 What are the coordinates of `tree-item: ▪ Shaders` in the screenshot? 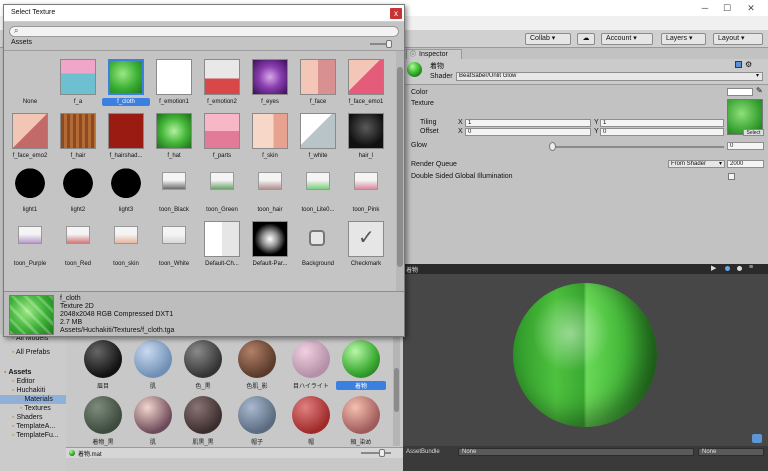 It's located at (33, 417).